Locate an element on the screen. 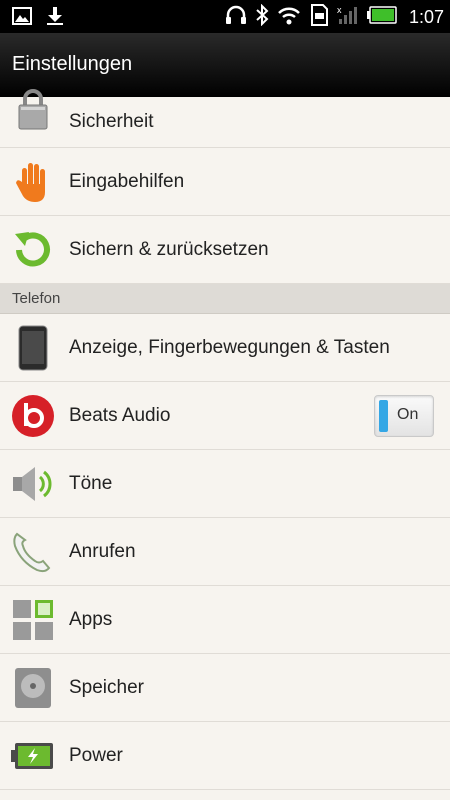  speaker-icon is located at coordinates (33, 484).